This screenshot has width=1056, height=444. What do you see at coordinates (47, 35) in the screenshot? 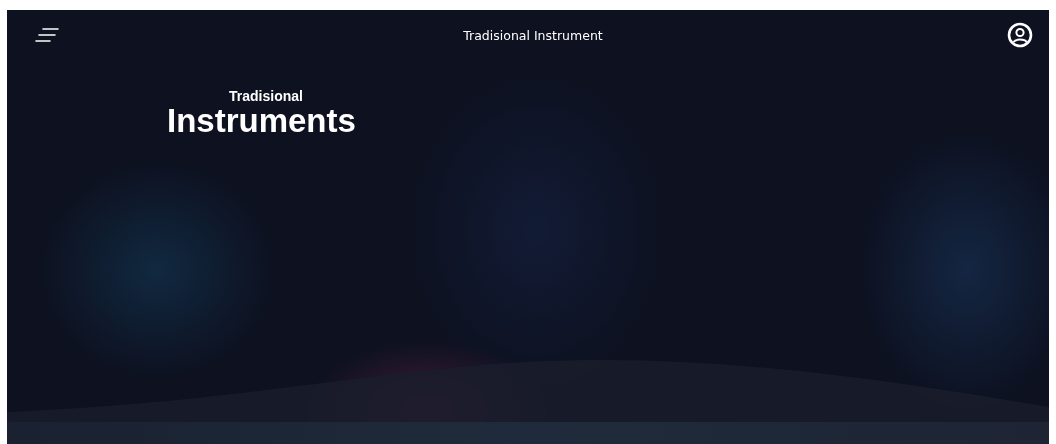
I see `menu-icon` at bounding box center [47, 35].